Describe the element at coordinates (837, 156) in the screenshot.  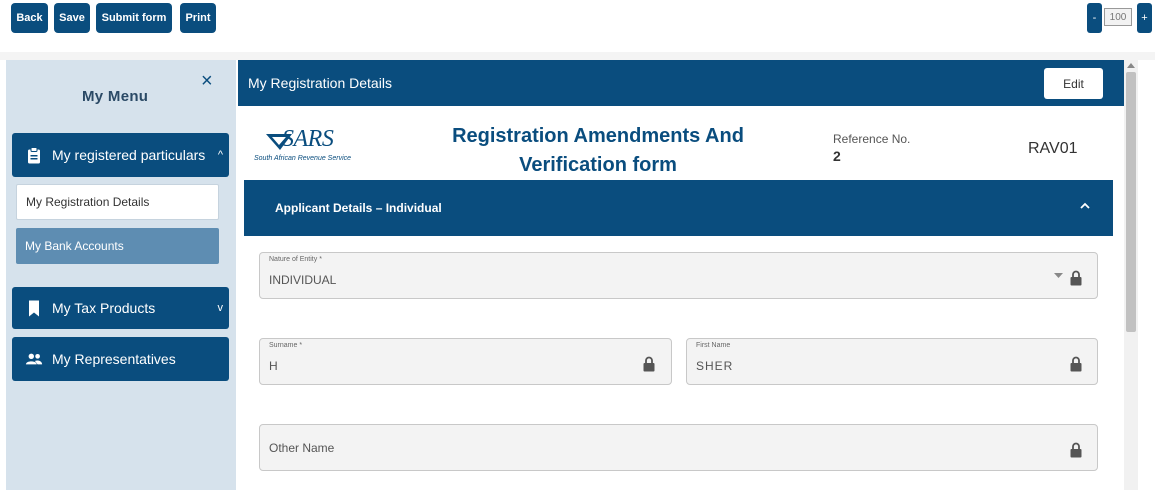
I see `reference-value: 2` at that location.